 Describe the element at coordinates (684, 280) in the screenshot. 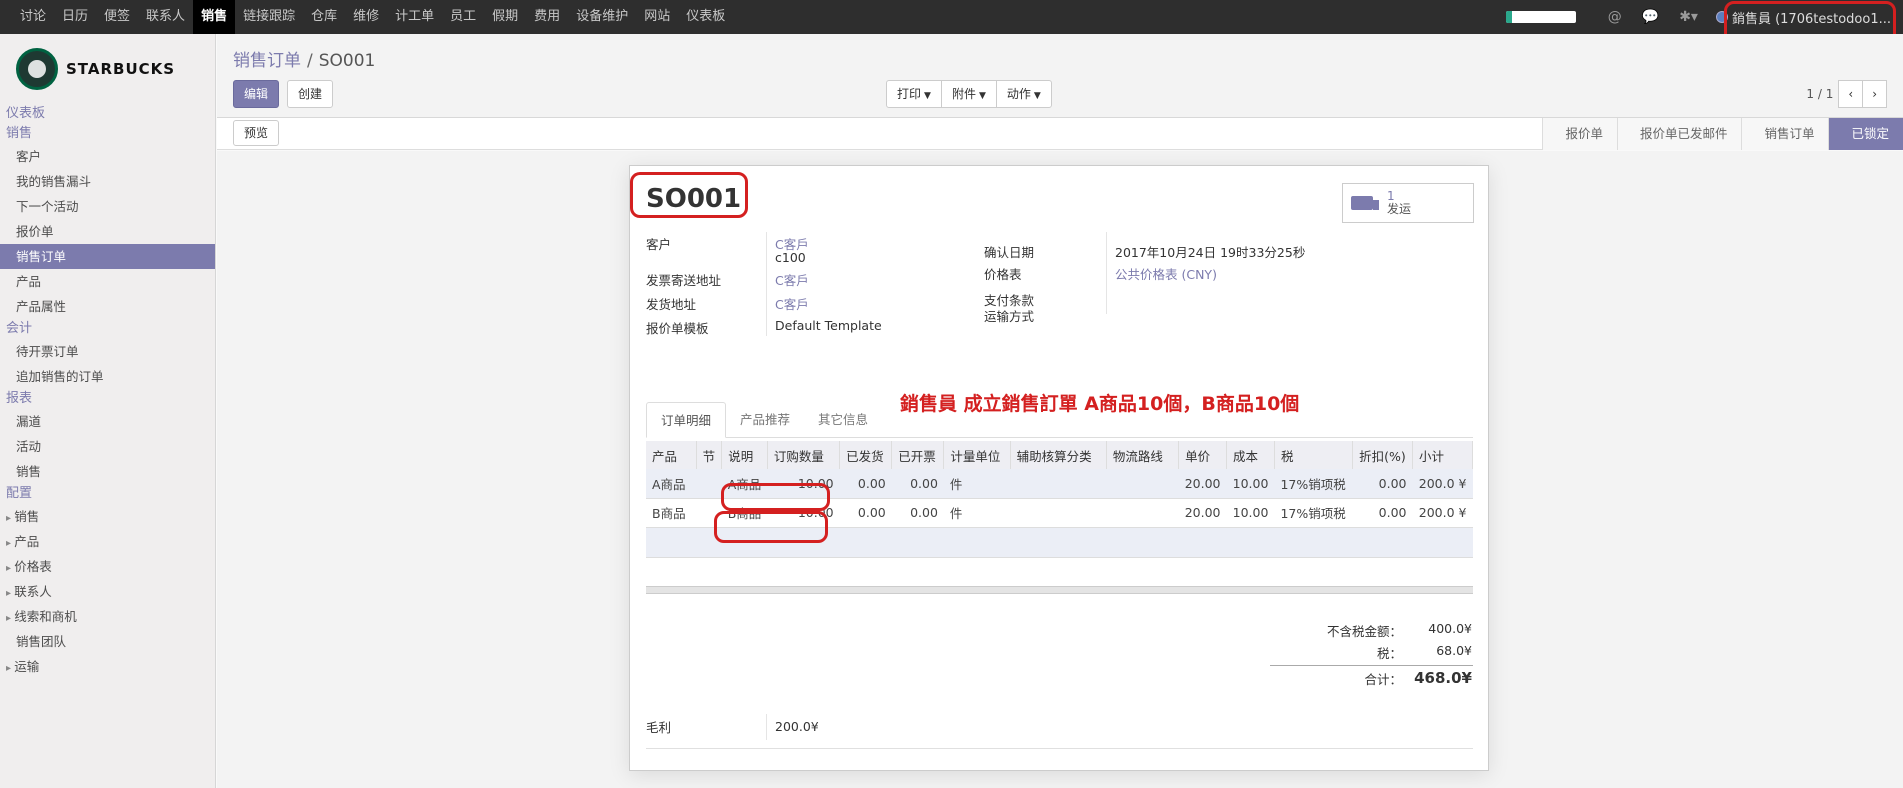

I see `invoice-address-label: 发票寄送地址` at that location.